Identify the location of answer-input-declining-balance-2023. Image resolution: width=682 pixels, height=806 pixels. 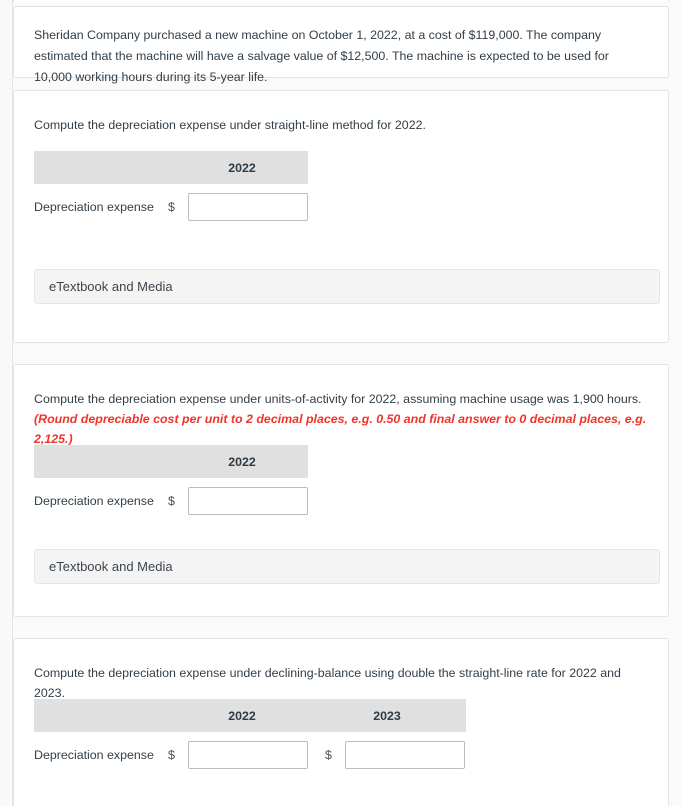
(405, 755).